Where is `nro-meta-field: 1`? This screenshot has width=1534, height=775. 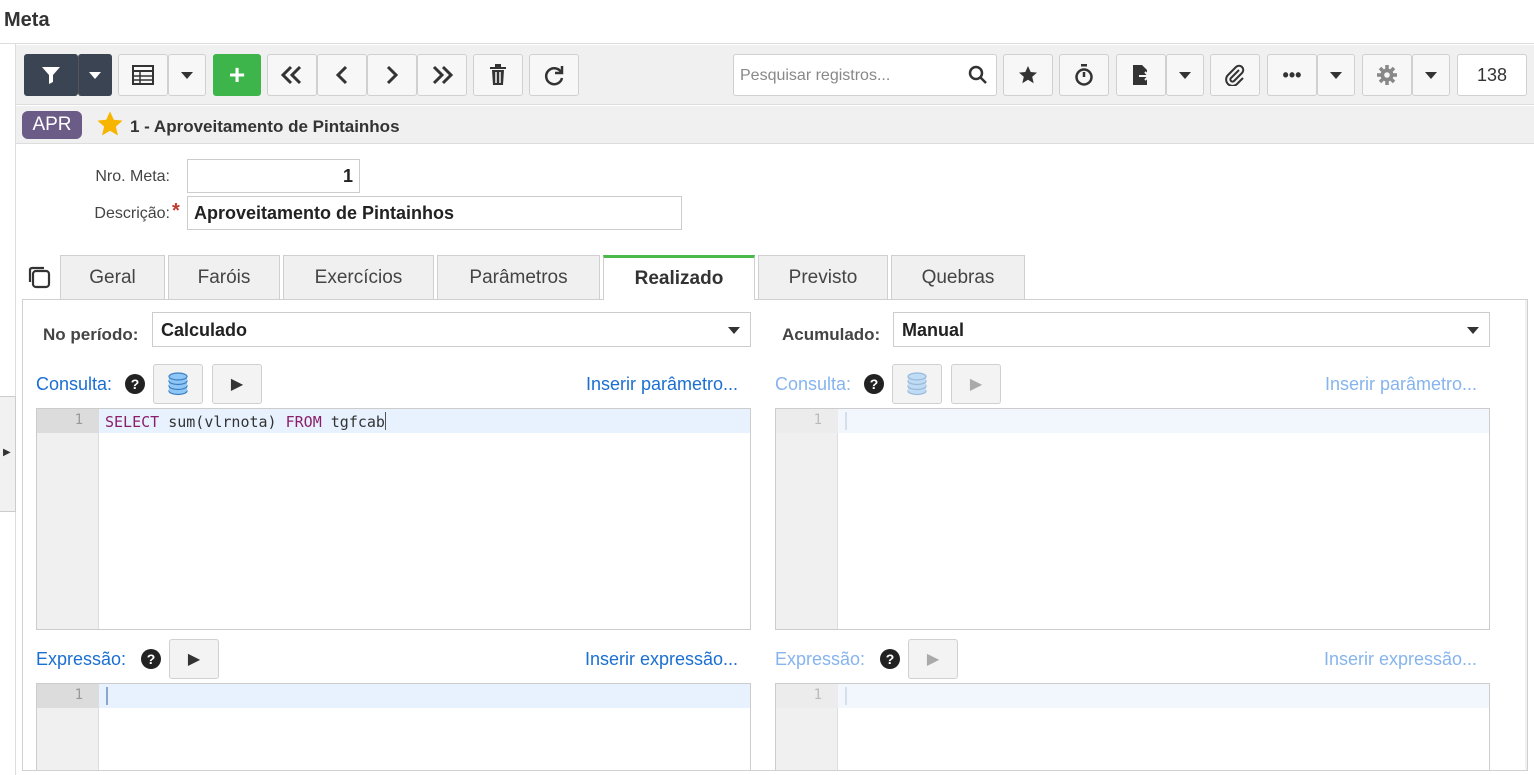
nro-meta-field: 1 is located at coordinates (273, 176).